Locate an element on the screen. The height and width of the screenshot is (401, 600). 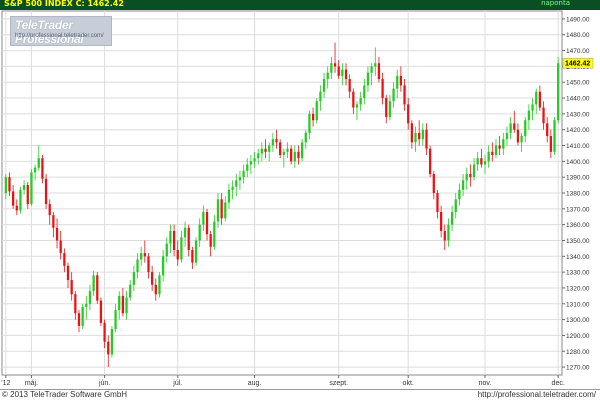
y-tick-label: 1290.00 is located at coordinates (578, 336).